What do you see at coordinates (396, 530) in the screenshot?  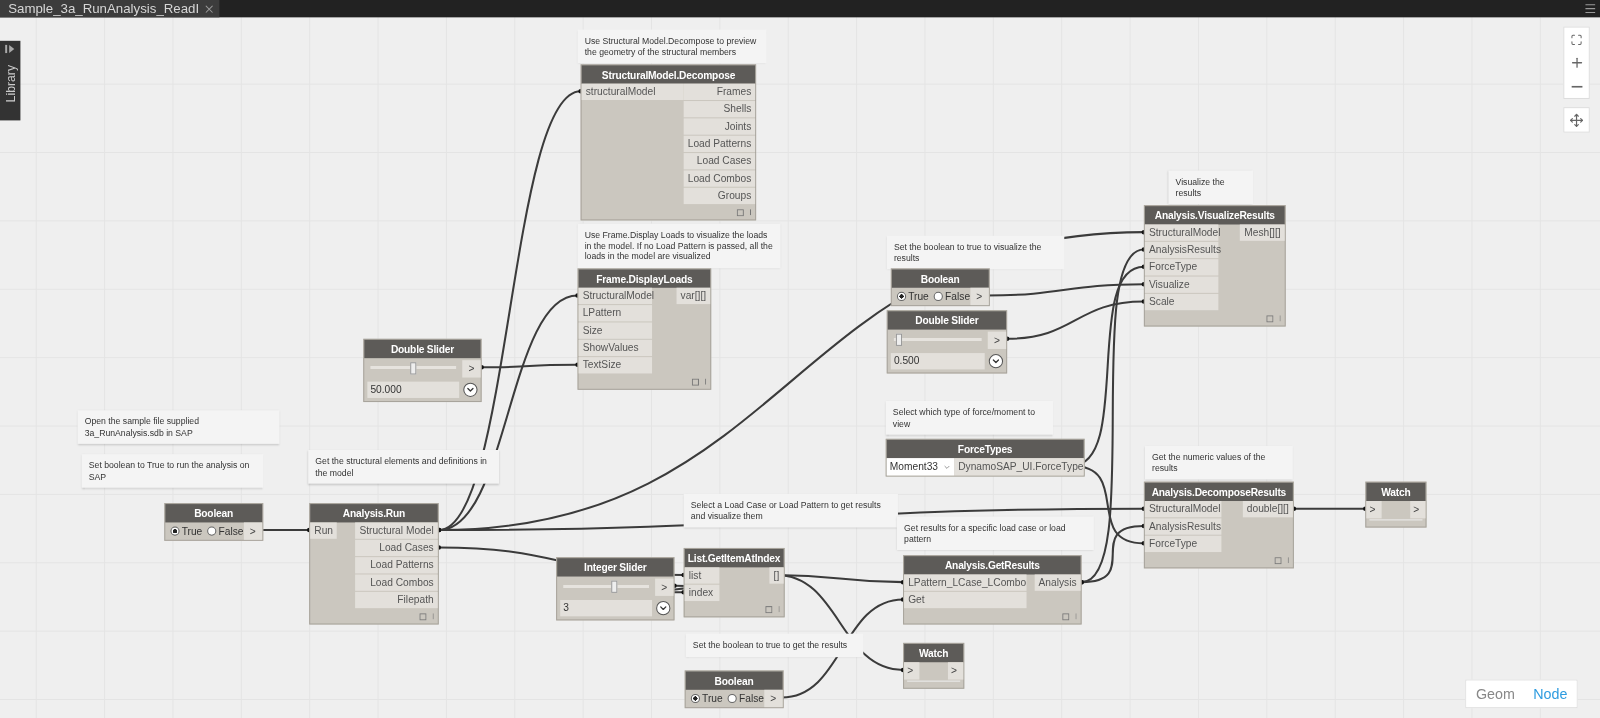 I see `output-port: Structural Model` at bounding box center [396, 530].